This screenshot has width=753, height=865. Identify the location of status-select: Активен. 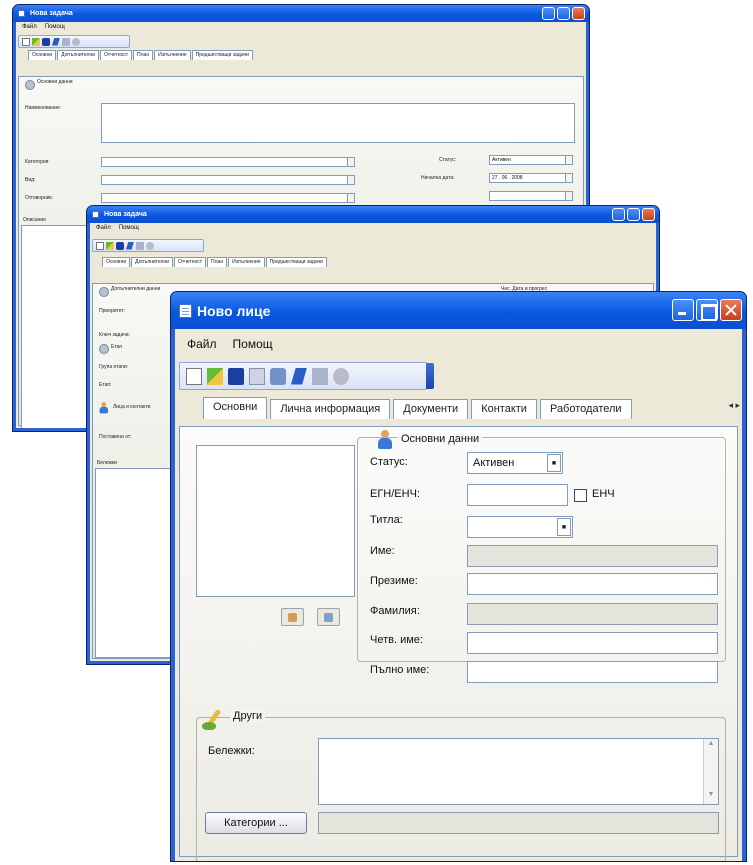
(531, 160).